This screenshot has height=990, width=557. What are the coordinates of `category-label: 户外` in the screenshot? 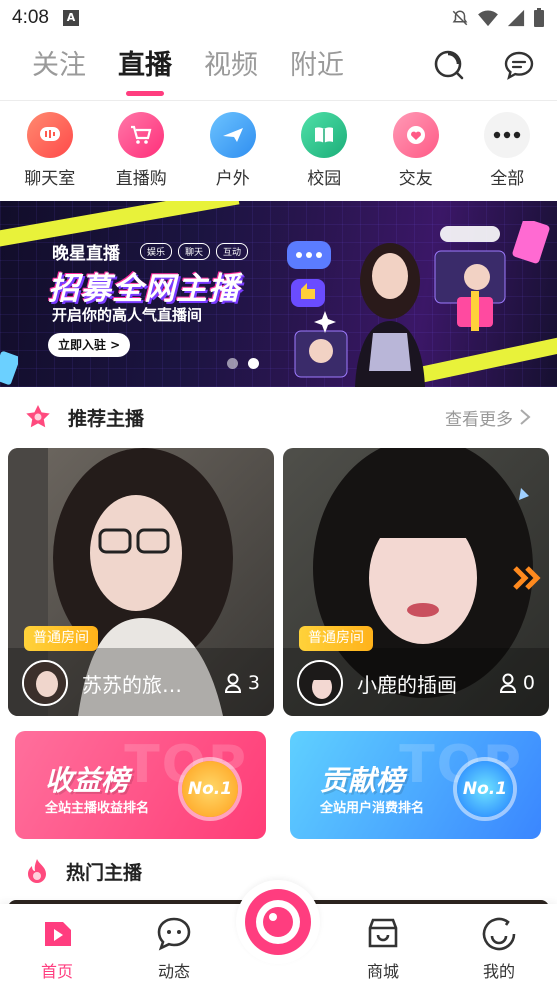 It's located at (232, 179).